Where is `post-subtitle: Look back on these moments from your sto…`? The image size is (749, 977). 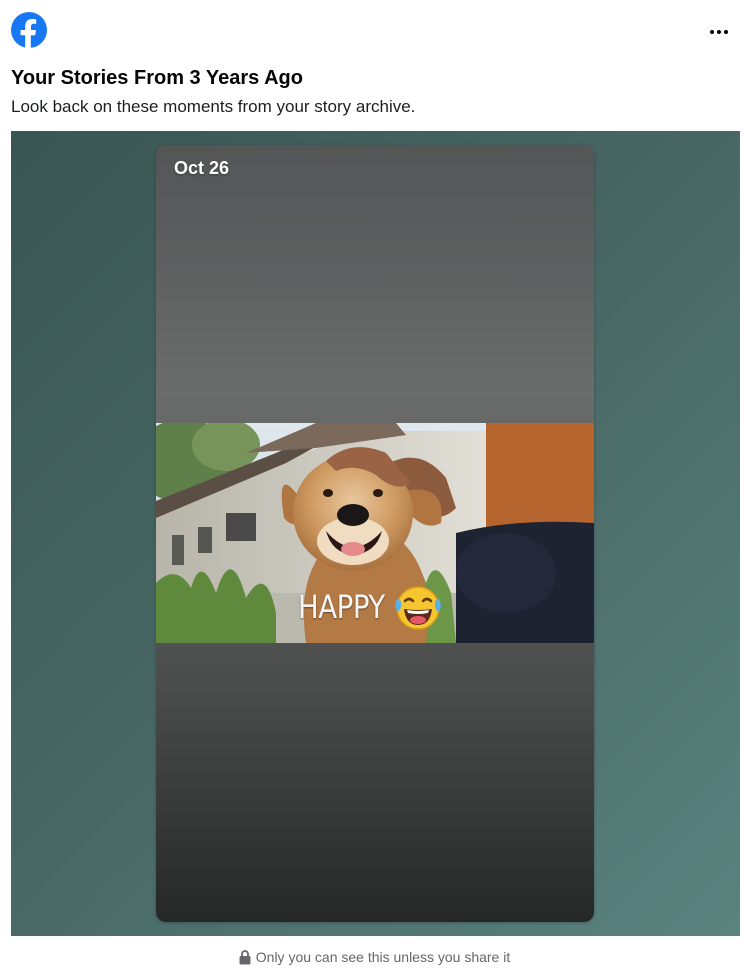 post-subtitle: Look back on these moments from your sto… is located at coordinates (213, 106).